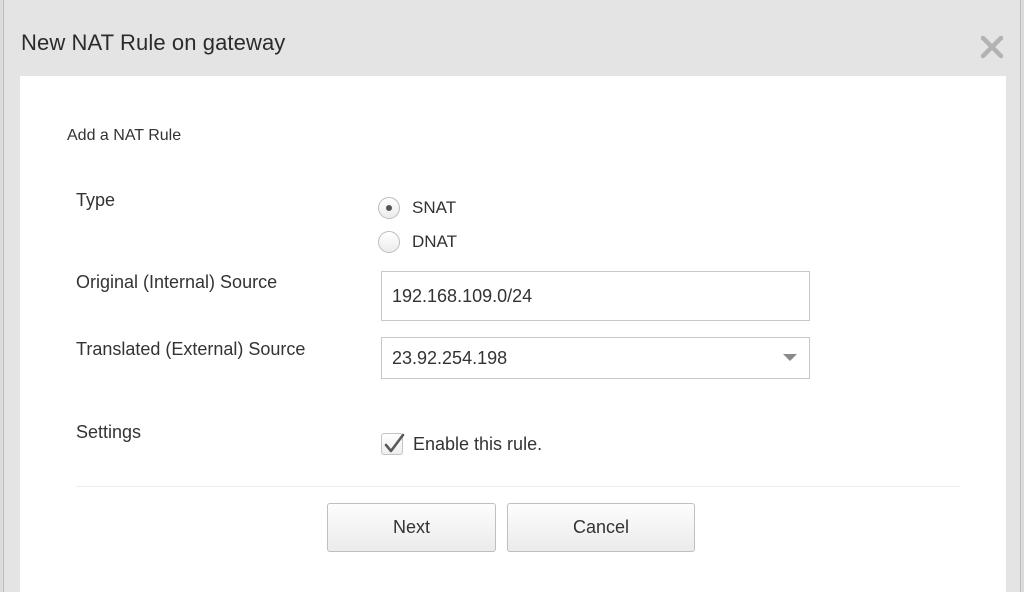 The height and width of the screenshot is (592, 1024). Describe the element at coordinates (434, 207) in the screenshot. I see `radio-snat-label: SNAT` at that location.